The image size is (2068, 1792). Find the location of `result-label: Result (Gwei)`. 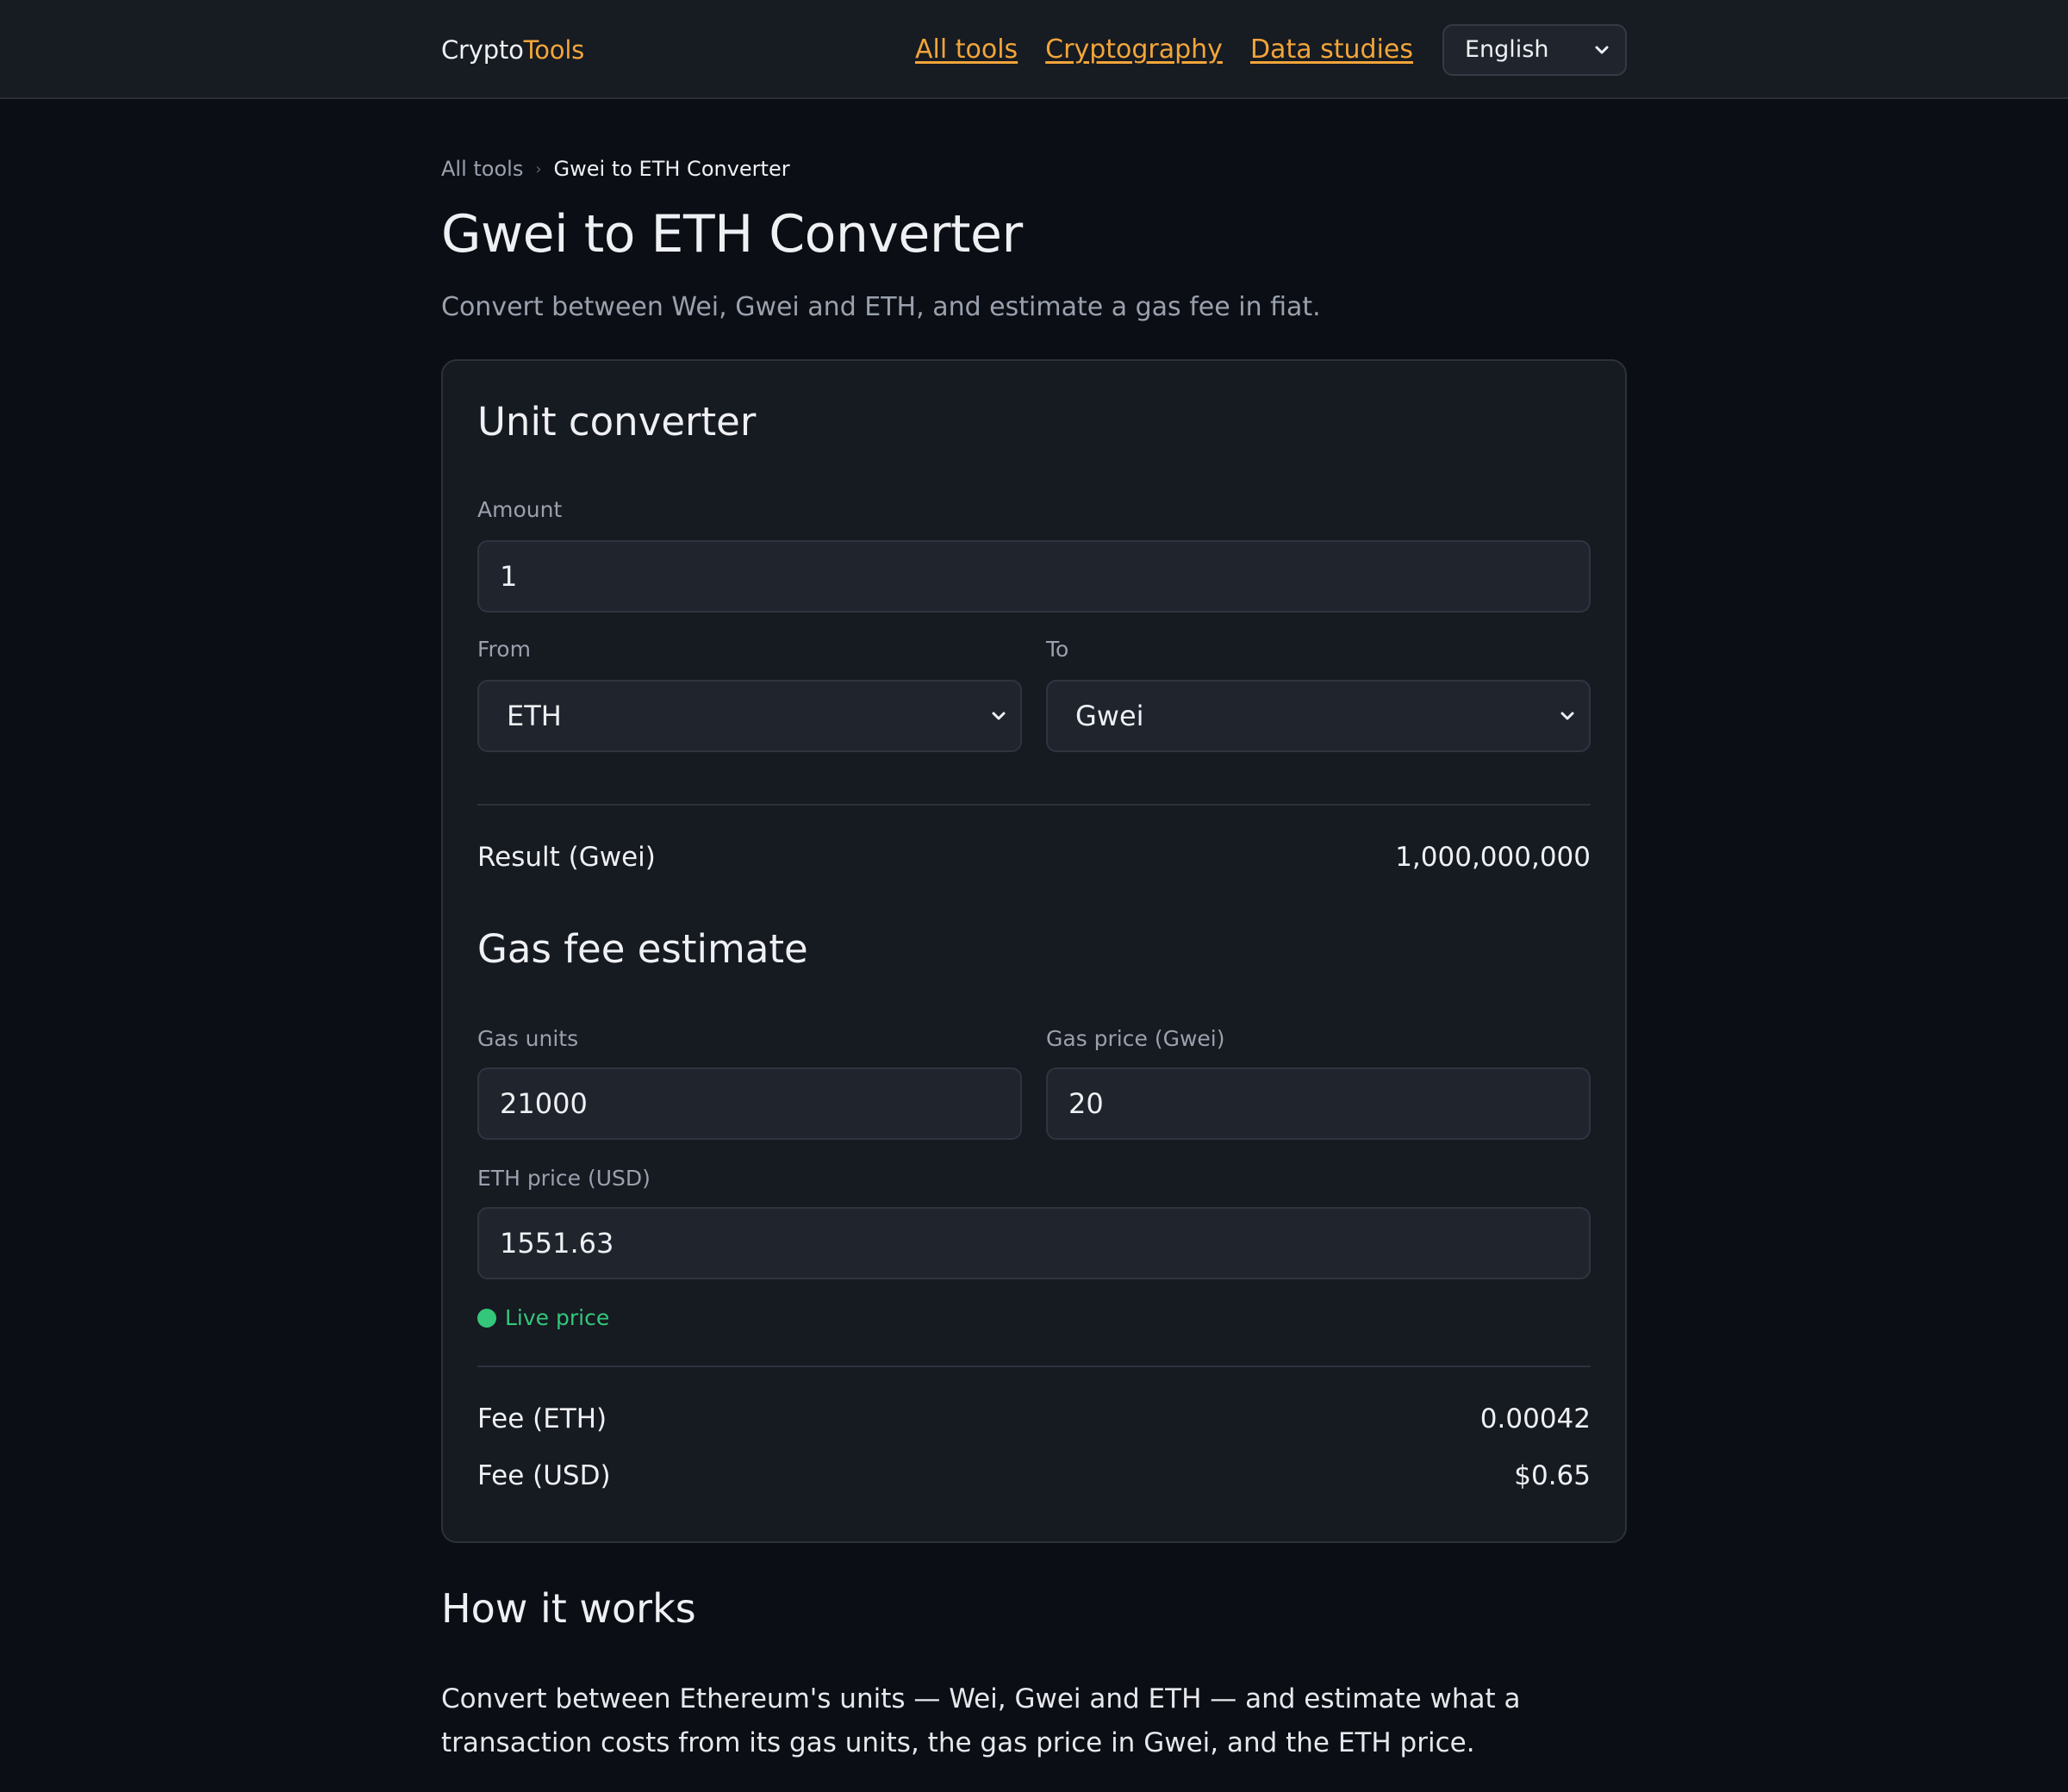

result-label: Result (Gwei) is located at coordinates (566, 858).